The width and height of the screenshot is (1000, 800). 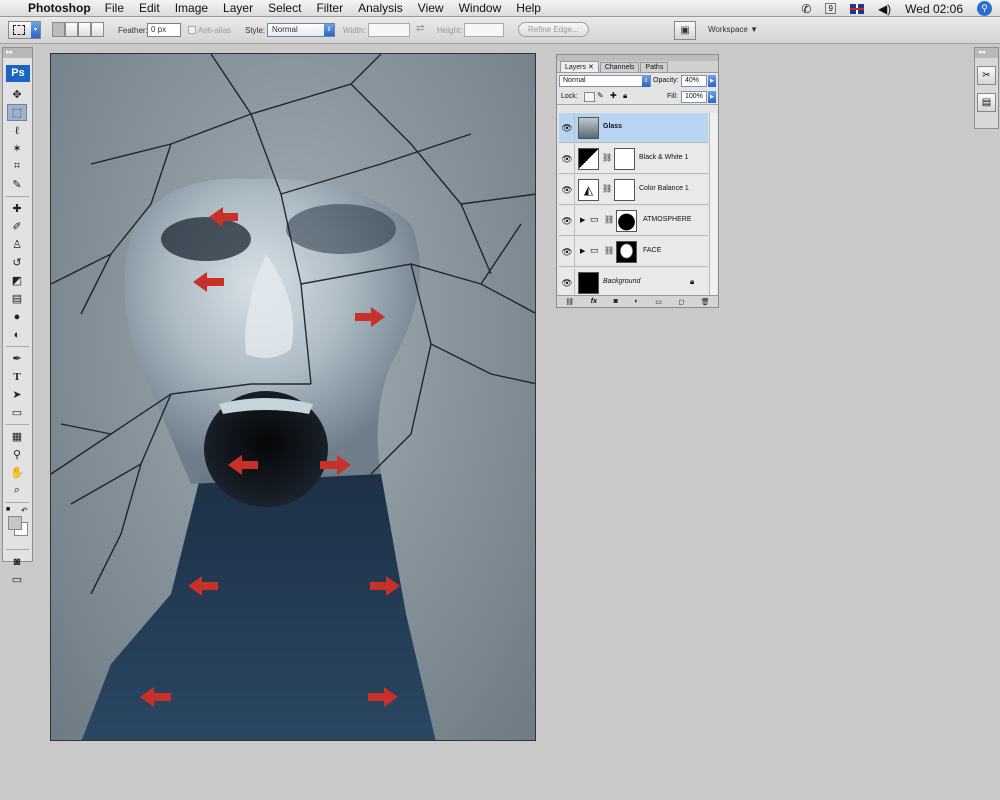 I want to click on workspace-button: Workspace ▼, so click(x=733, y=29).